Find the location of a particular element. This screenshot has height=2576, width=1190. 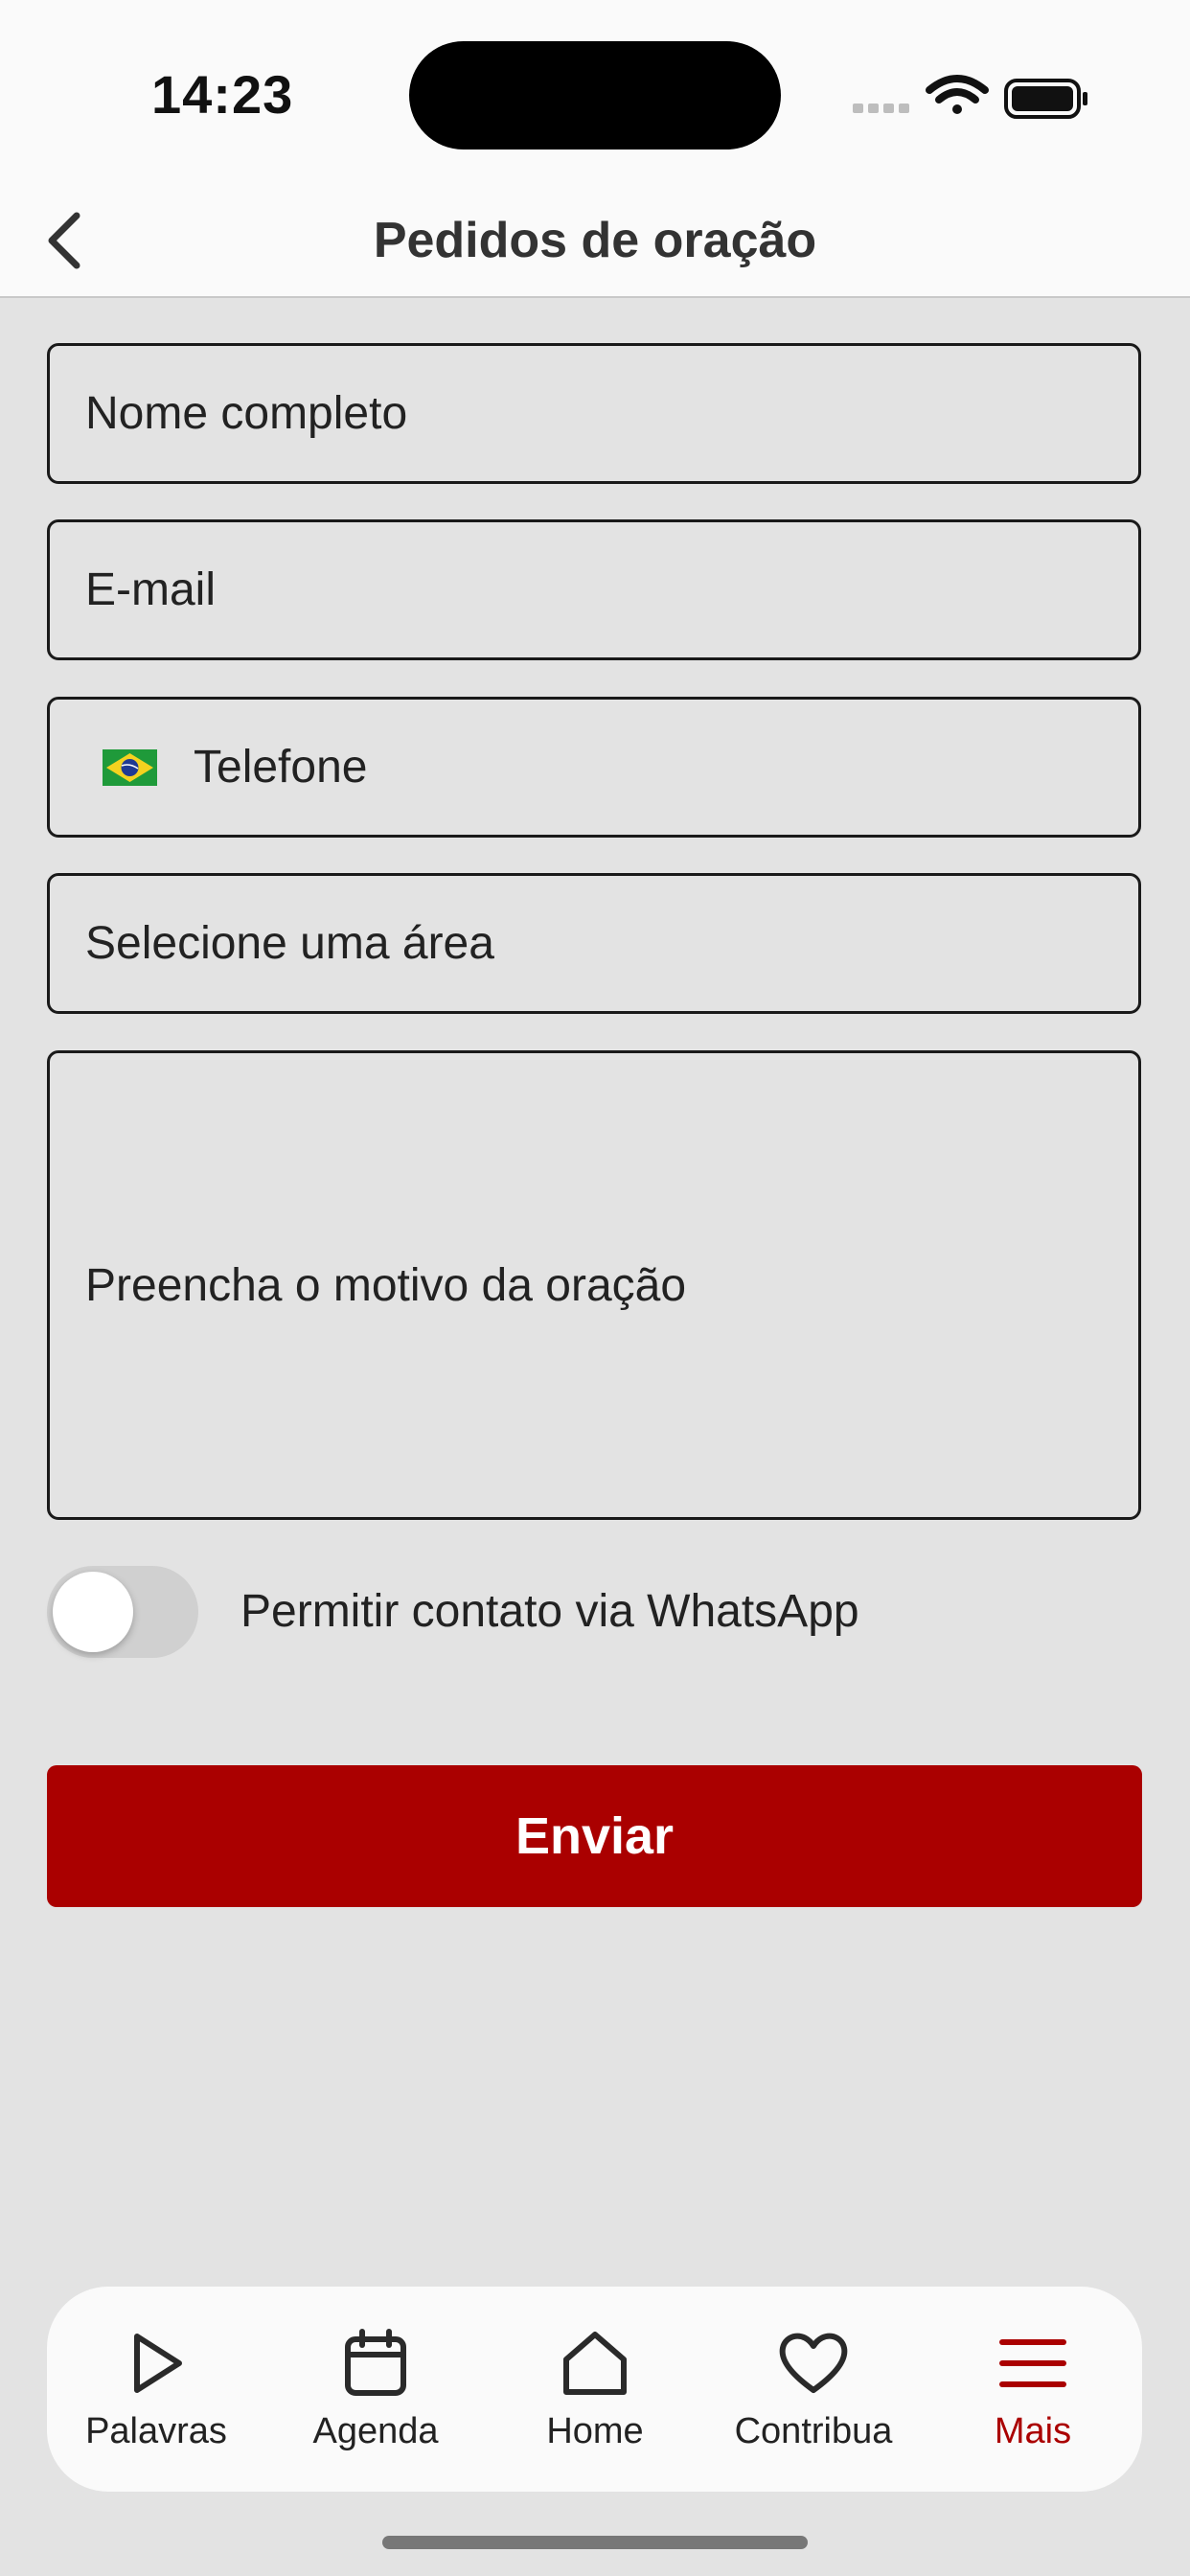

cellular-signal-icon is located at coordinates (881, 108).